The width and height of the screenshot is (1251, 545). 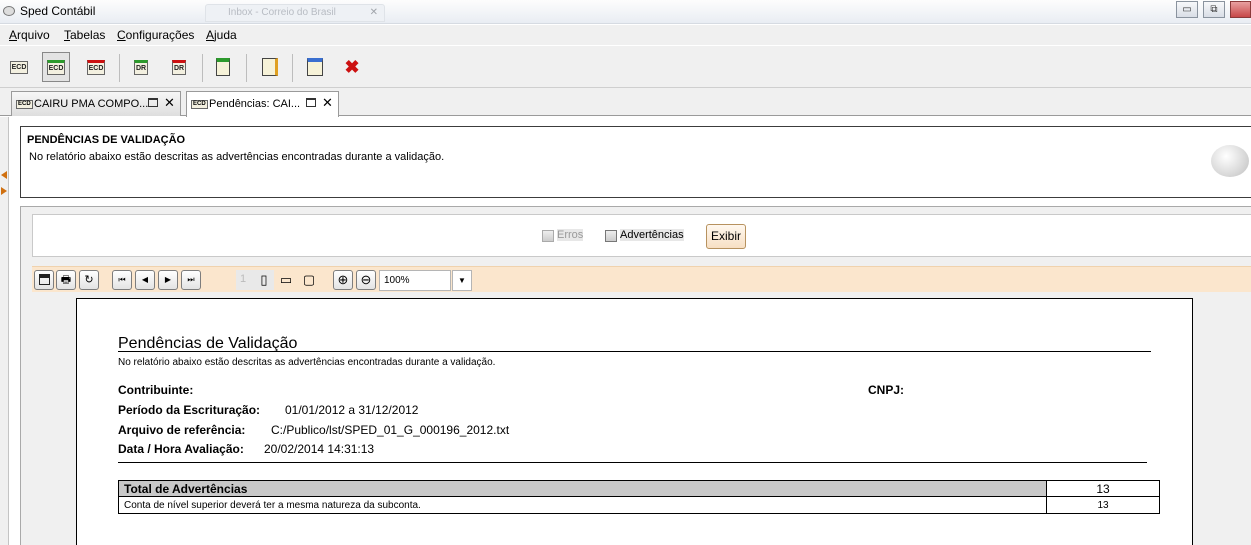 I want to click on info-title: PENDÊNCIAS DE VALIDAÇÃO, so click(x=106, y=140).